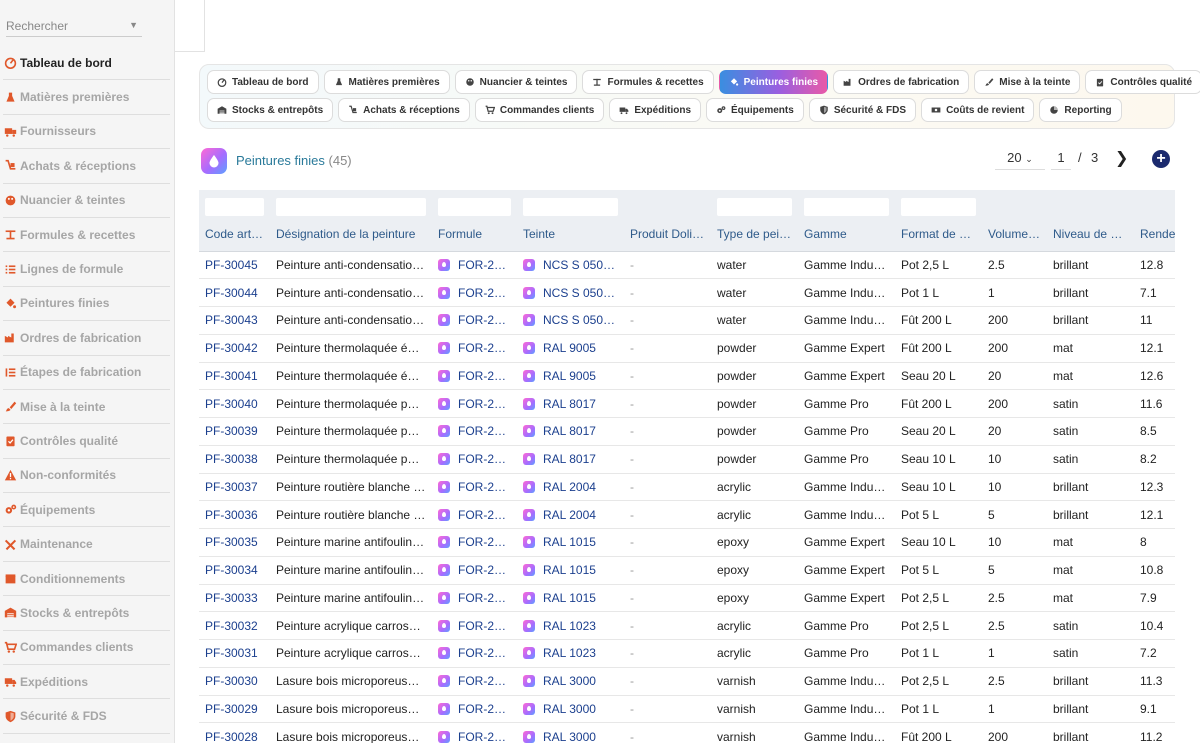 This screenshot has width=1200, height=743. Describe the element at coordinates (86, 373) in the screenshot. I see `sidebar-item-etapes-de-fabrication: Étapes de fabrication` at that location.